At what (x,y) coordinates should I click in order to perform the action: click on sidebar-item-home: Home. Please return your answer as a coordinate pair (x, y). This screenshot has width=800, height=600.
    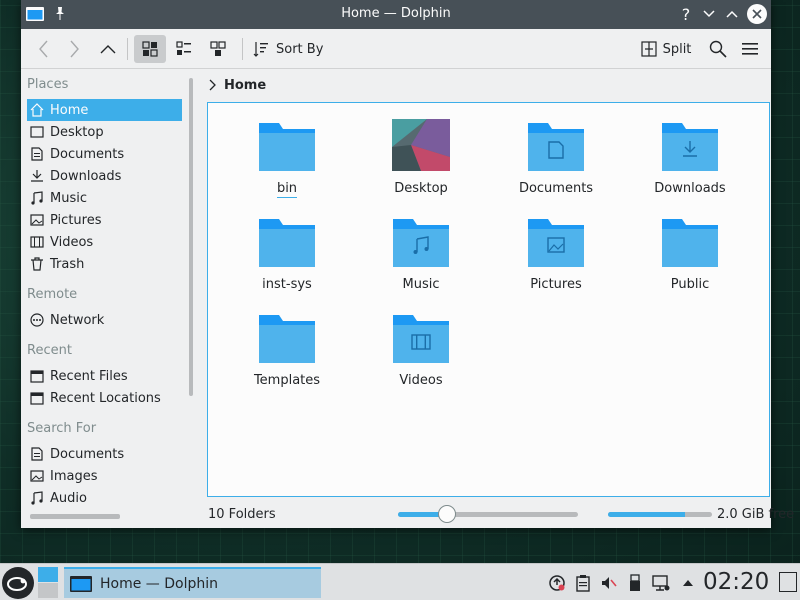
    Looking at the image, I should click on (104, 110).